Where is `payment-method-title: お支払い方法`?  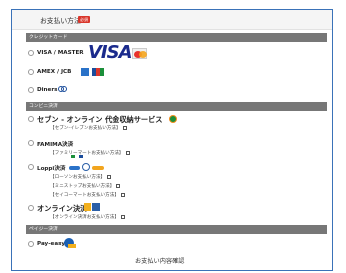 payment-method-title: お支払い方法 is located at coordinates (60, 21).